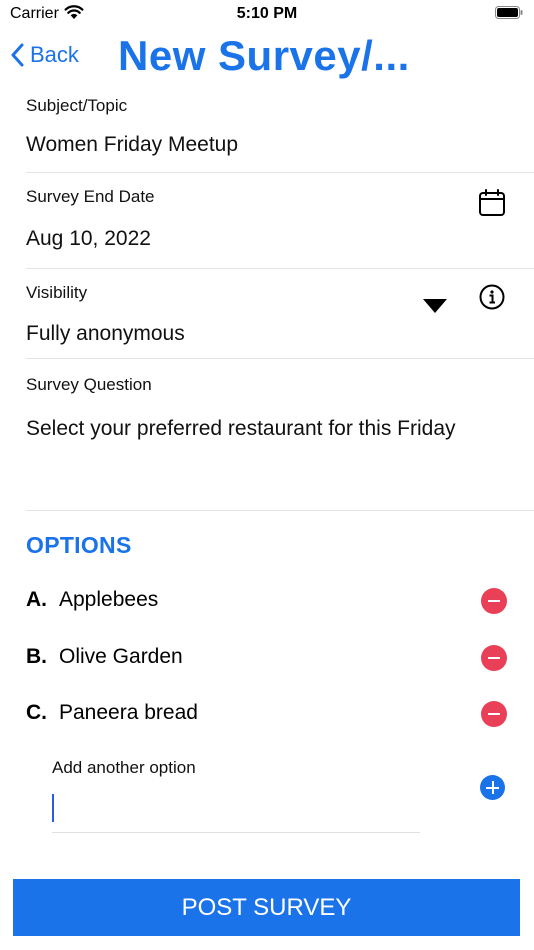  What do you see at coordinates (492, 203) in the screenshot?
I see `calendar-icon` at bounding box center [492, 203].